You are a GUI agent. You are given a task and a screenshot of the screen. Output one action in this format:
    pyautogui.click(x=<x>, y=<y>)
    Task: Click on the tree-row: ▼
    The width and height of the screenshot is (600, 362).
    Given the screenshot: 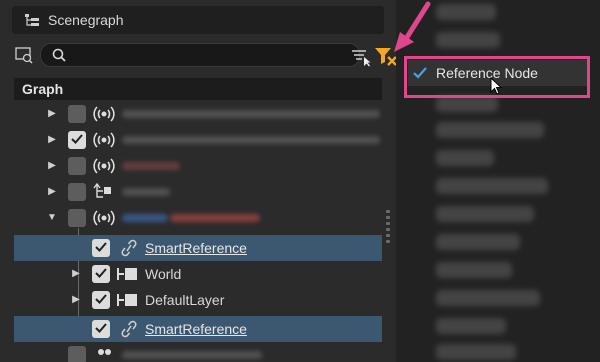 What is the action you would take?
    pyautogui.click(x=198, y=218)
    